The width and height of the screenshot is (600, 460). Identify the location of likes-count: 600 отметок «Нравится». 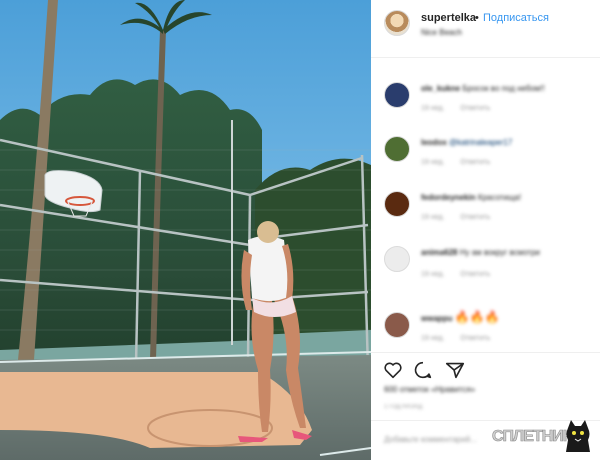
(429, 389).